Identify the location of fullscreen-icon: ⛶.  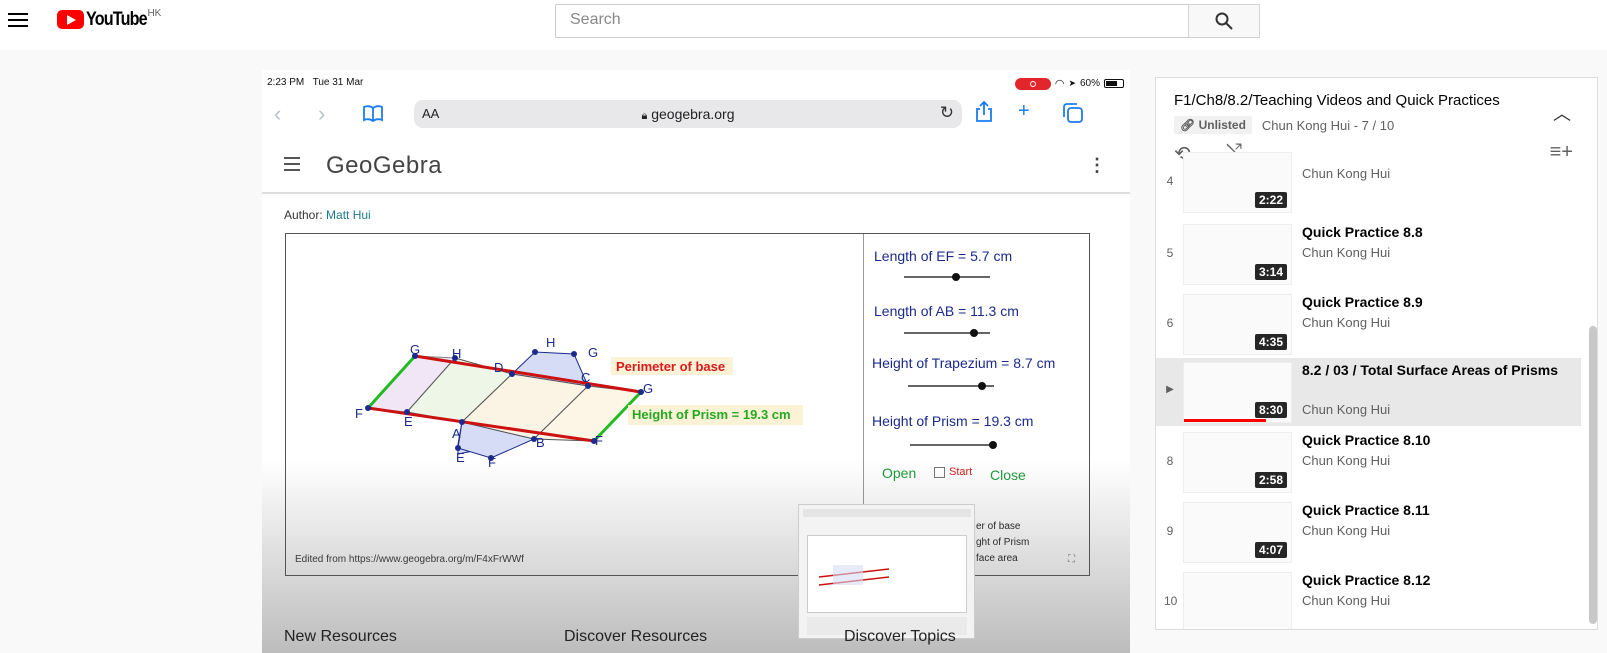
(1071, 559).